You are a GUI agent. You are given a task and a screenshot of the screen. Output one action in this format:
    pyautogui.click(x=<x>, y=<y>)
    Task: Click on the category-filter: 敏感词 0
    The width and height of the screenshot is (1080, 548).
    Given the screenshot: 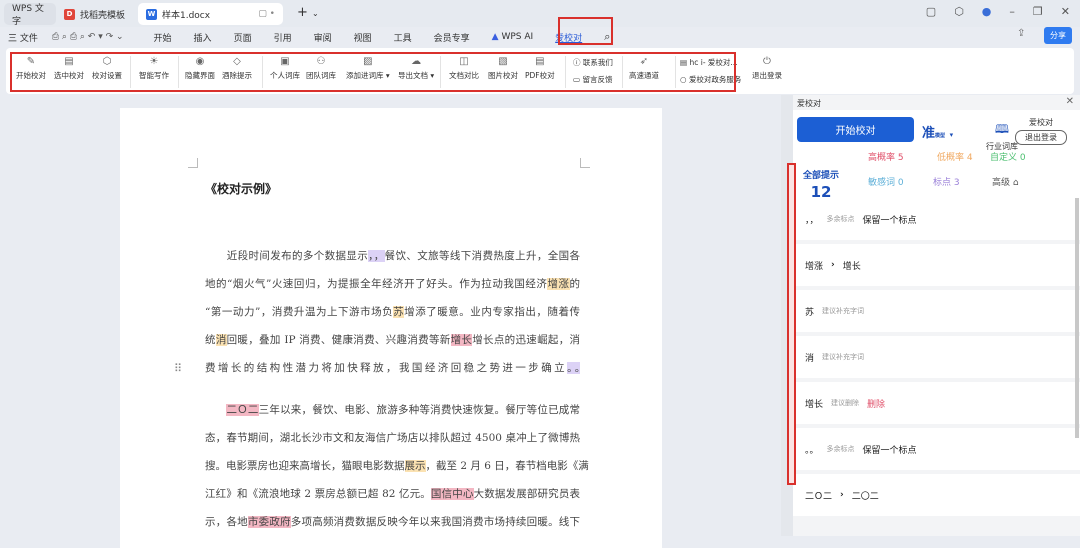 What is the action you would take?
    pyautogui.click(x=886, y=181)
    